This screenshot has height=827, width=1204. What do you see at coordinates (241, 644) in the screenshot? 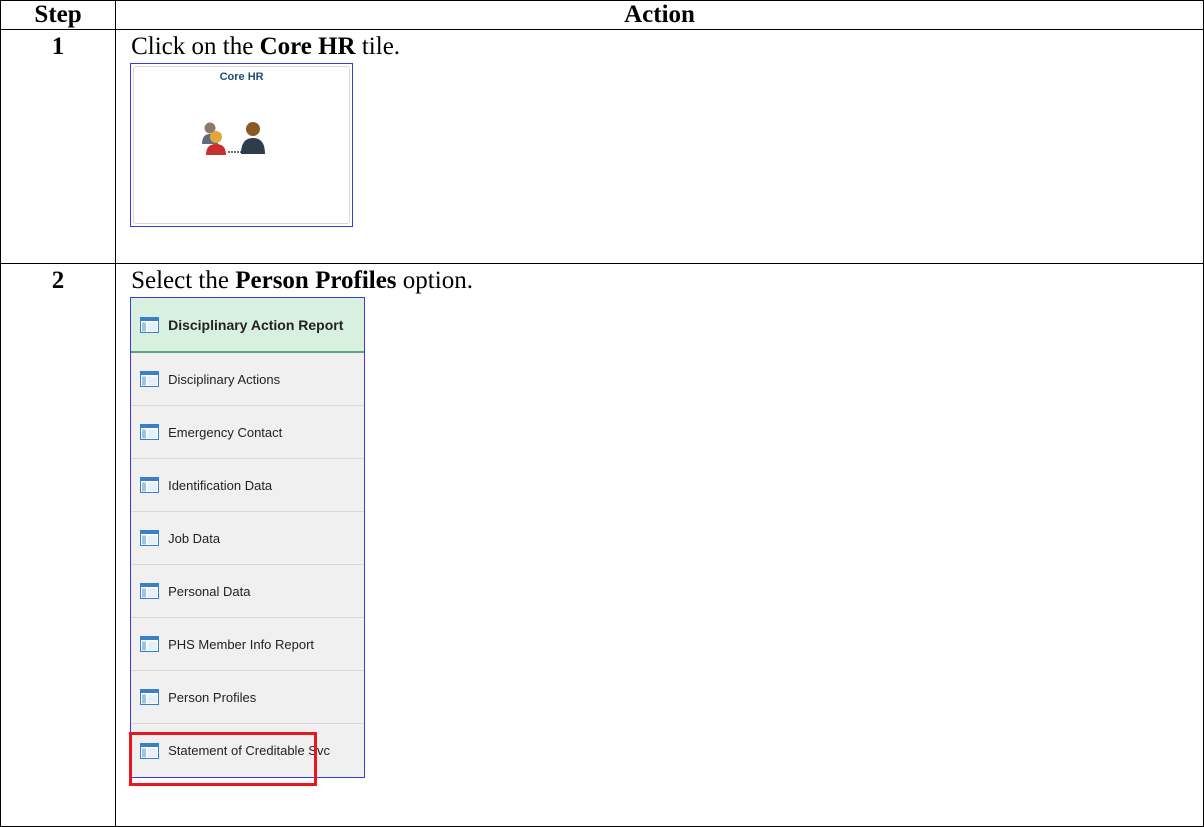
I see `menu-item-label: PHS Member Info Report` at bounding box center [241, 644].